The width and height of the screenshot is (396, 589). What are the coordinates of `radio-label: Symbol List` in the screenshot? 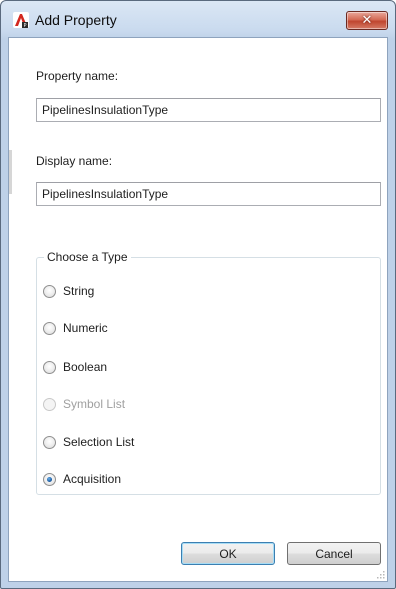 It's located at (94, 404).